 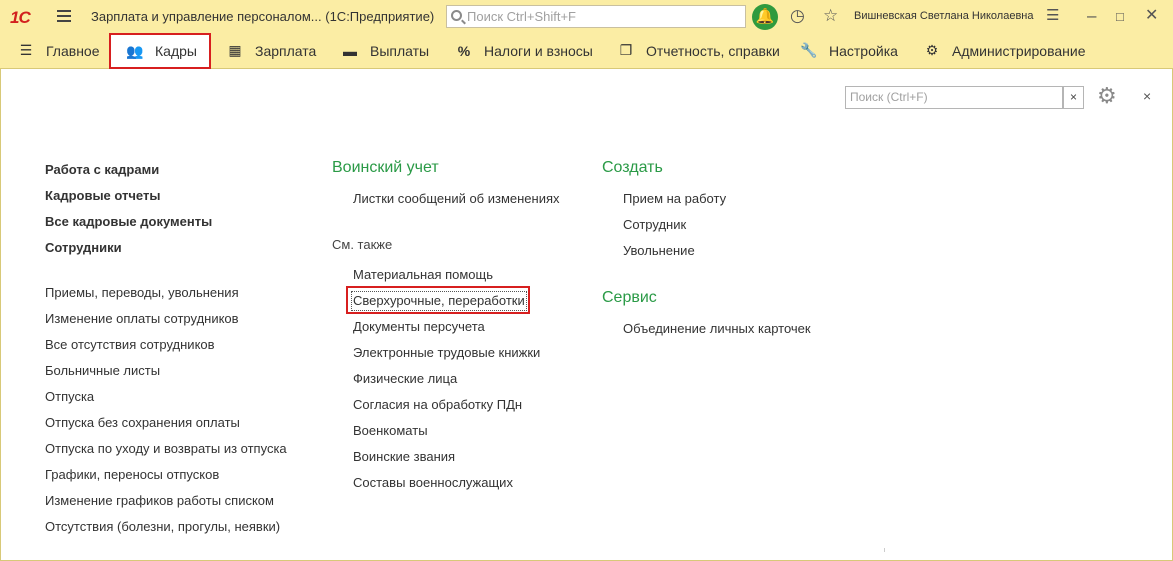 What do you see at coordinates (456, 199) in the screenshot?
I see `link-change-notices: Листки сообщений об изменениях` at bounding box center [456, 199].